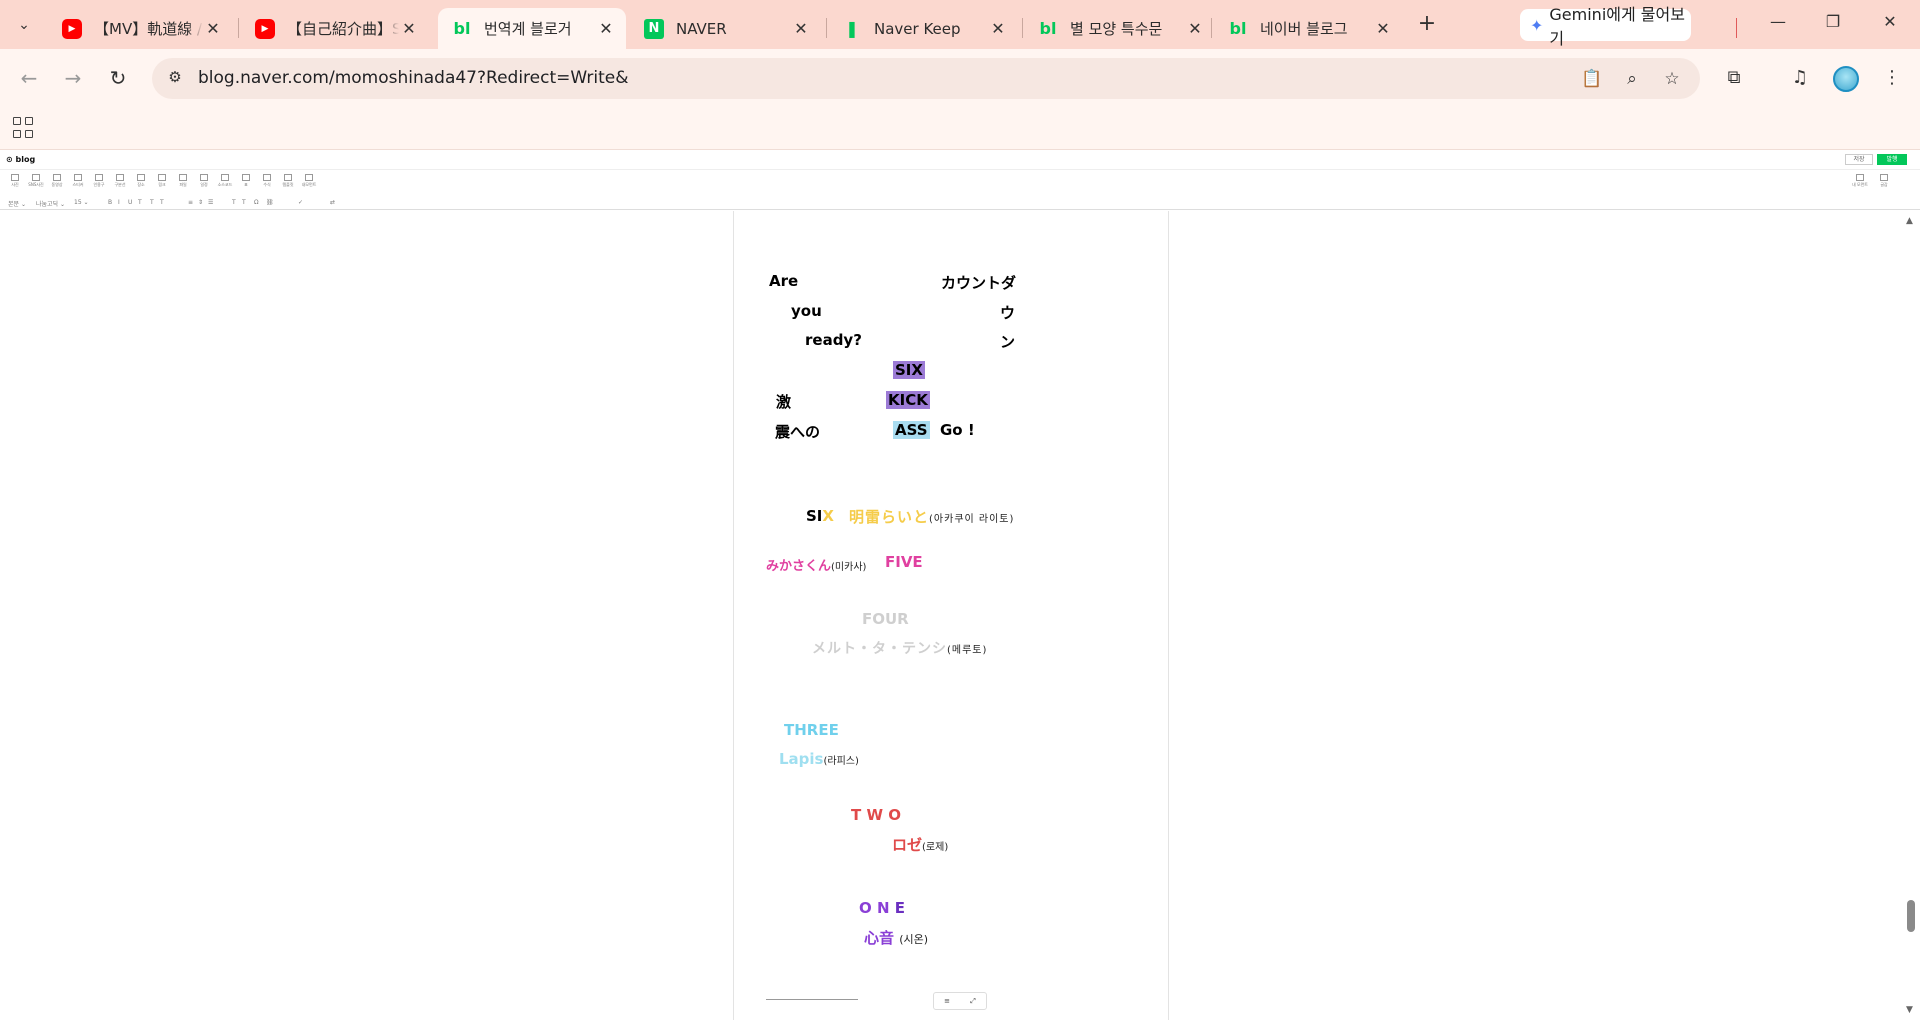 Image resolution: width=1920 pixels, height=1020 pixels. I want to click on font-family-select: 나눔고딕 ⌄, so click(50, 203).